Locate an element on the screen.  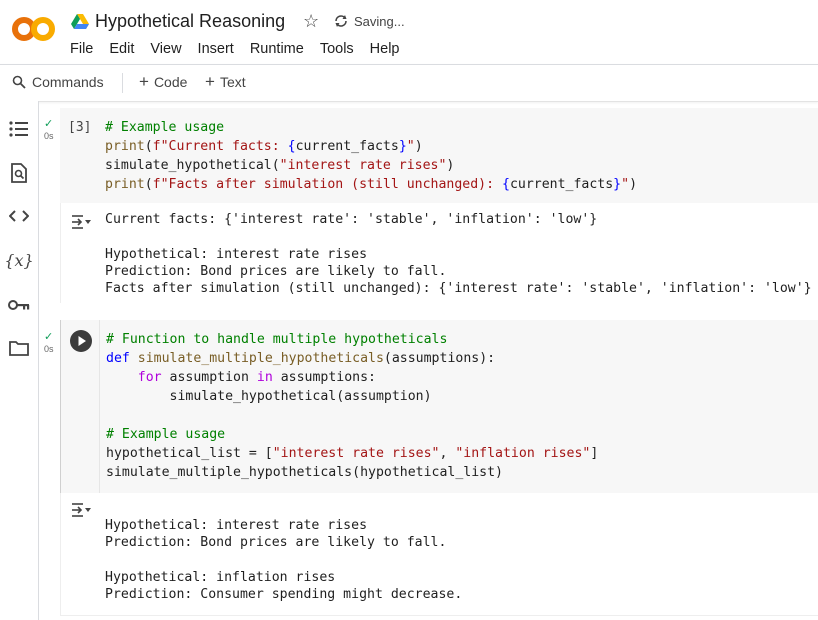
toolbar: Commands + Code + Text is located at coordinates (409, 83).